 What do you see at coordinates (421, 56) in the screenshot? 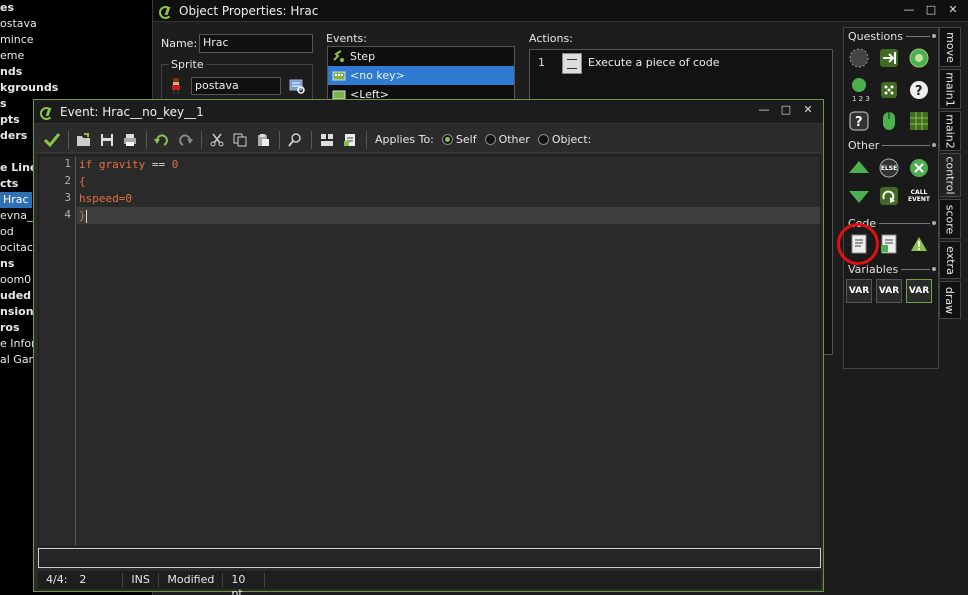
I see `event-item-step: Step` at bounding box center [421, 56].